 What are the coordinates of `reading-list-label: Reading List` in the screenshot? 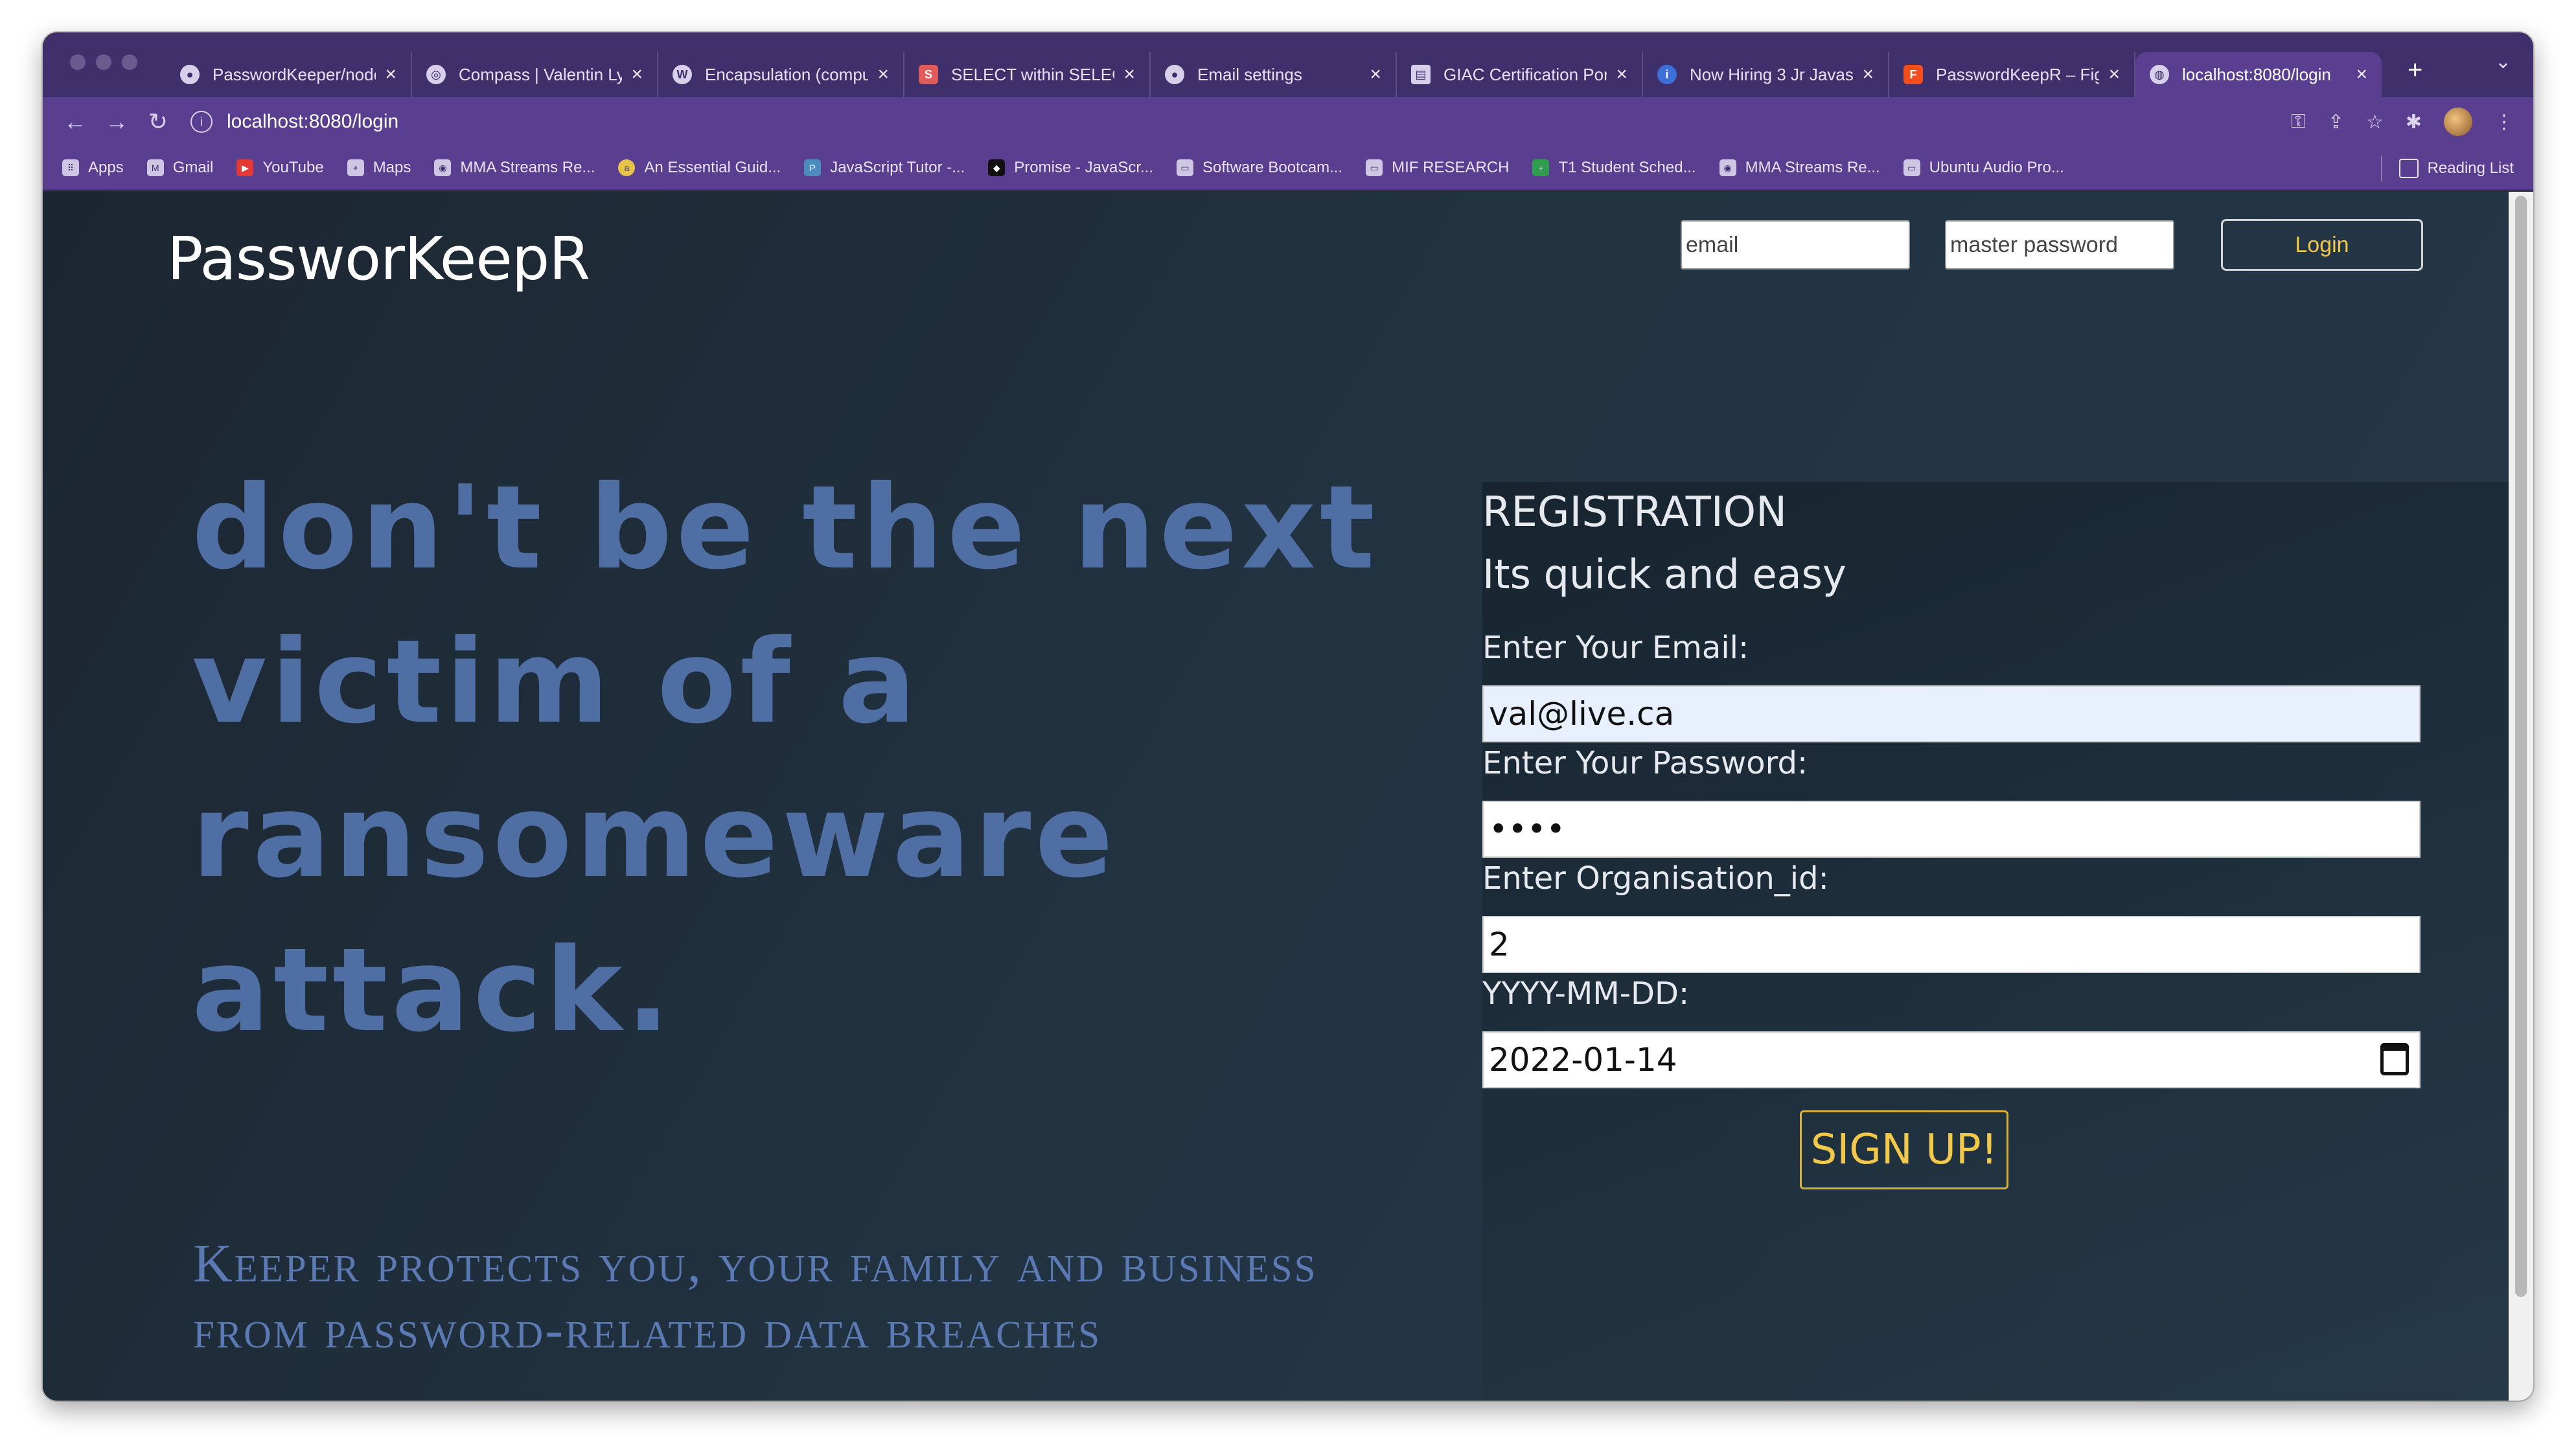 It's located at (2470, 168).